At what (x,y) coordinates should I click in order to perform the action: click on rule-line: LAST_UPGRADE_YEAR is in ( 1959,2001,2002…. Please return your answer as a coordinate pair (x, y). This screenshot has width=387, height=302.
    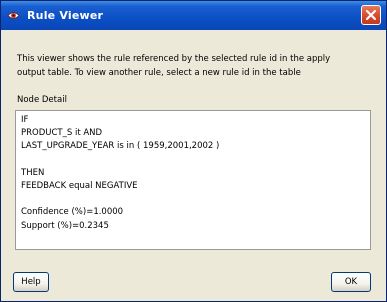
    Looking at the image, I should click on (120, 146).